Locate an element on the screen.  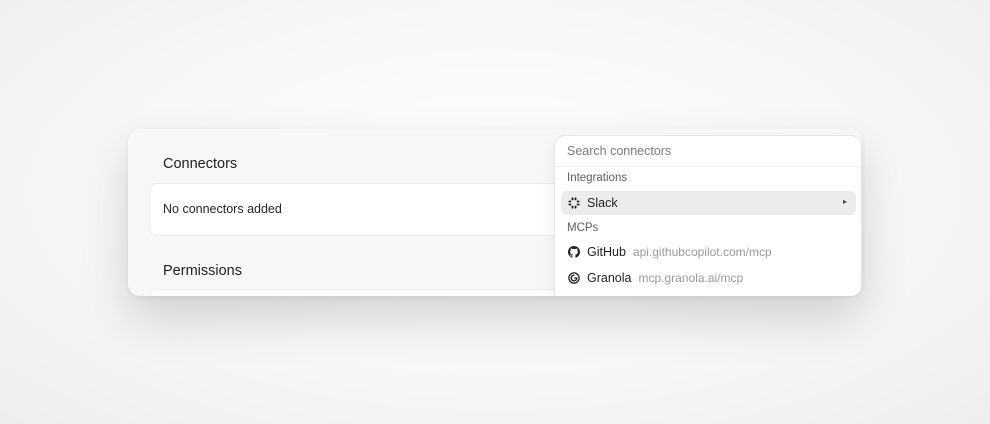
permissions-title: Permissions is located at coordinates (202, 271).